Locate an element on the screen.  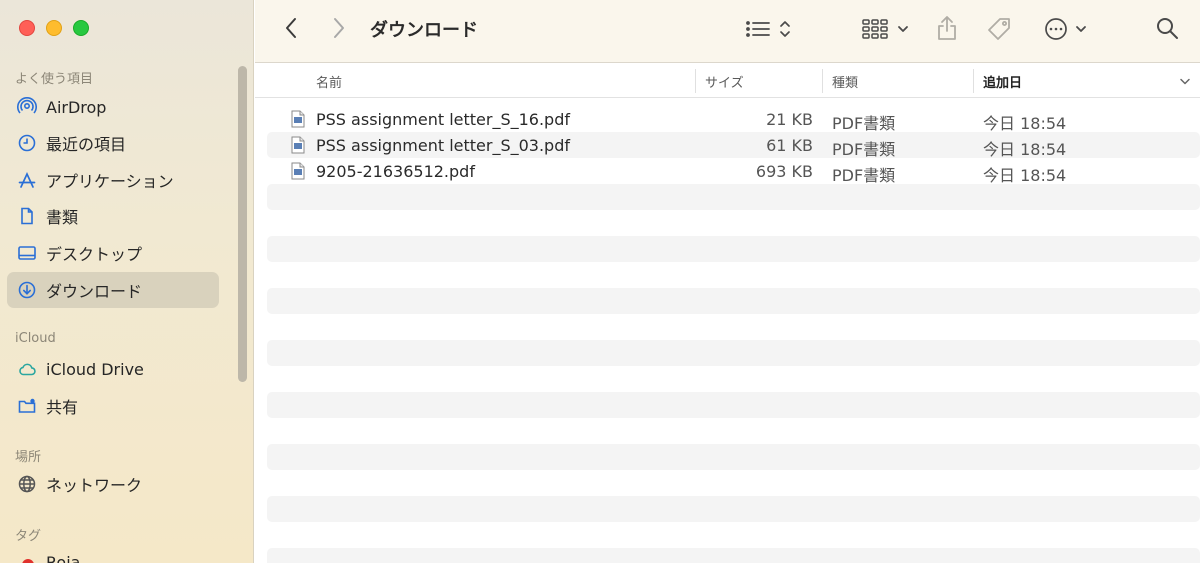
search-button is located at coordinates (1167, 28).